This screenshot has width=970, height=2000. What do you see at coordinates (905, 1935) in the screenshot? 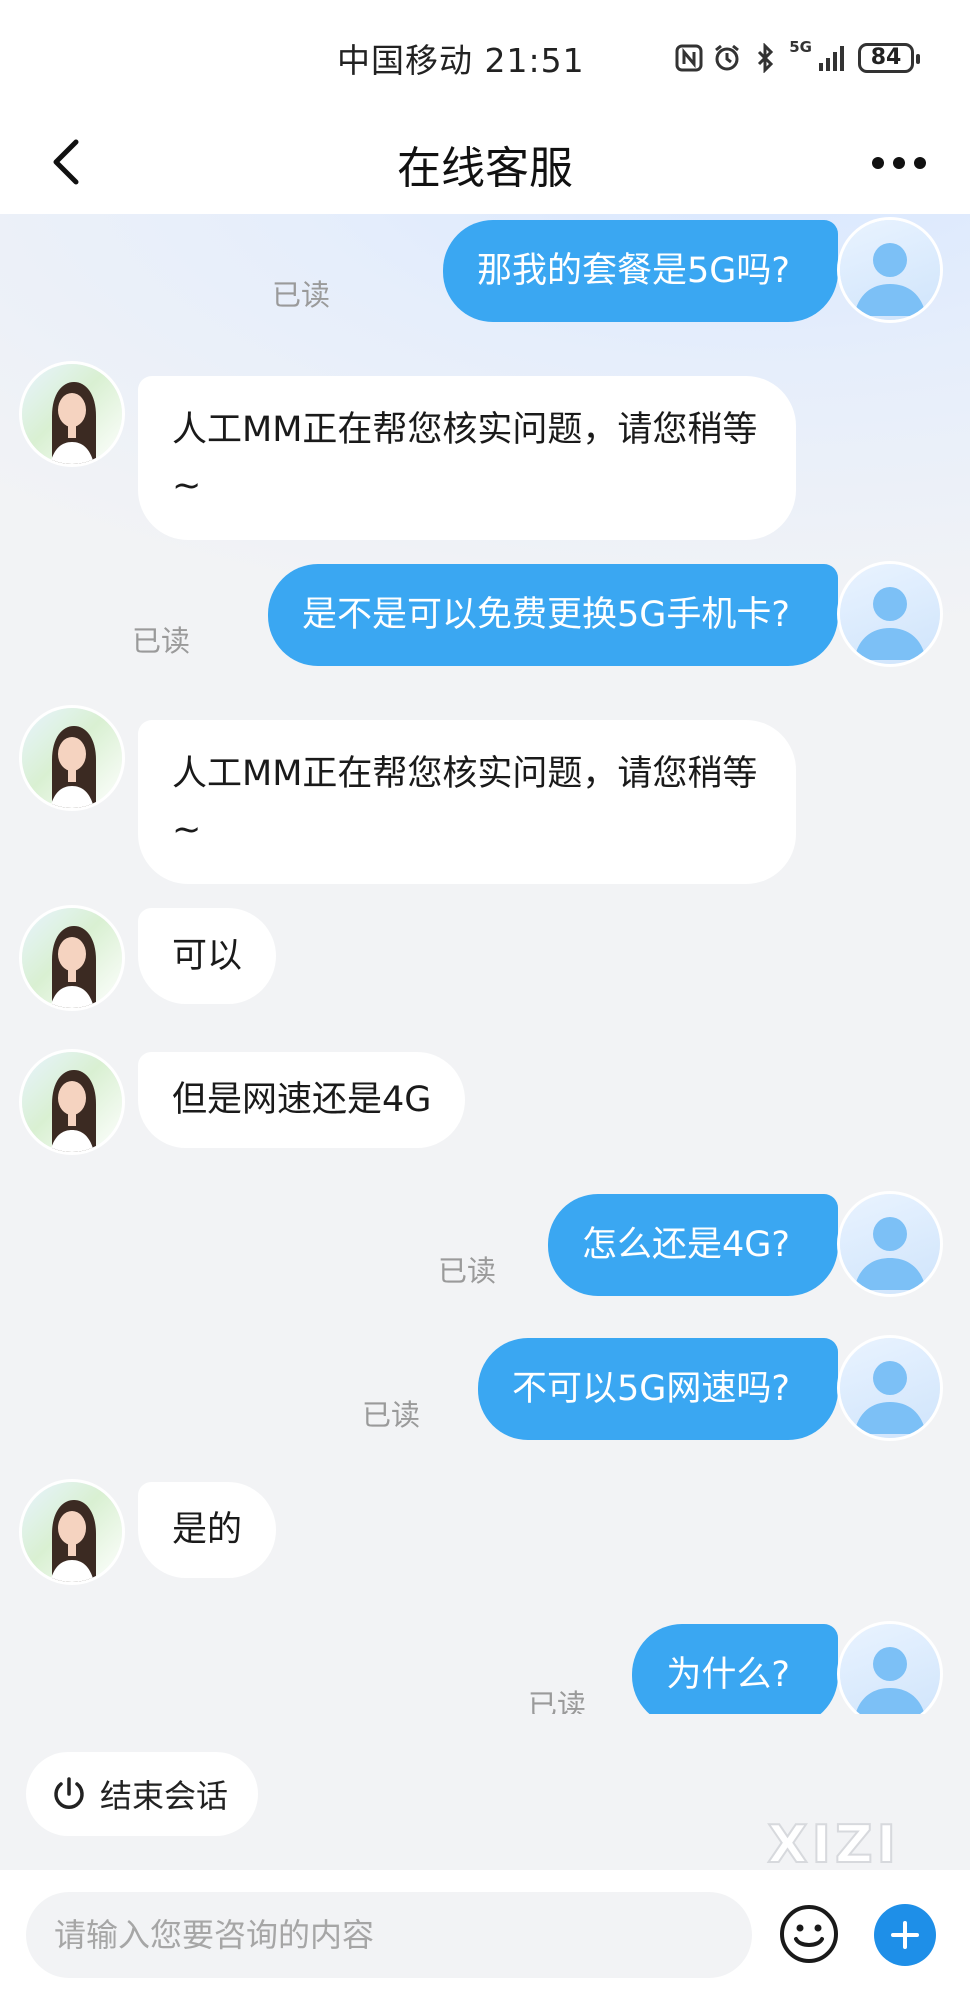
I see `plus-icon` at bounding box center [905, 1935].